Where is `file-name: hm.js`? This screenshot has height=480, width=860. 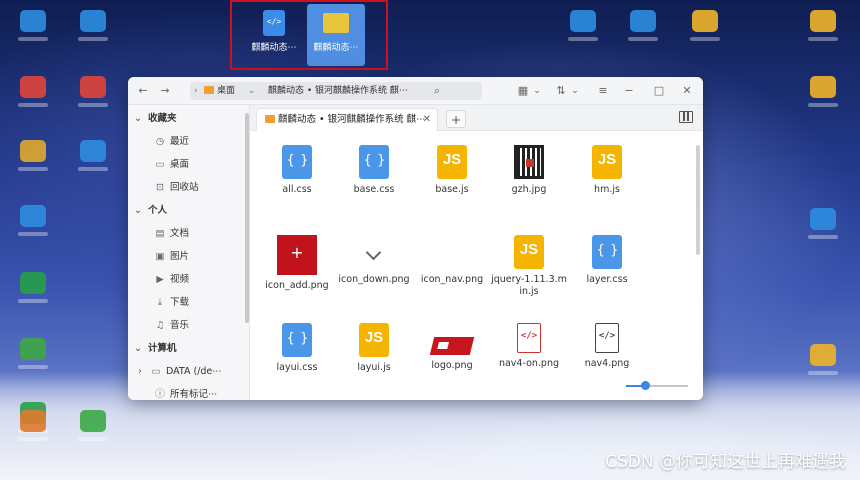
file-name: hm.js is located at coordinates (607, 189).